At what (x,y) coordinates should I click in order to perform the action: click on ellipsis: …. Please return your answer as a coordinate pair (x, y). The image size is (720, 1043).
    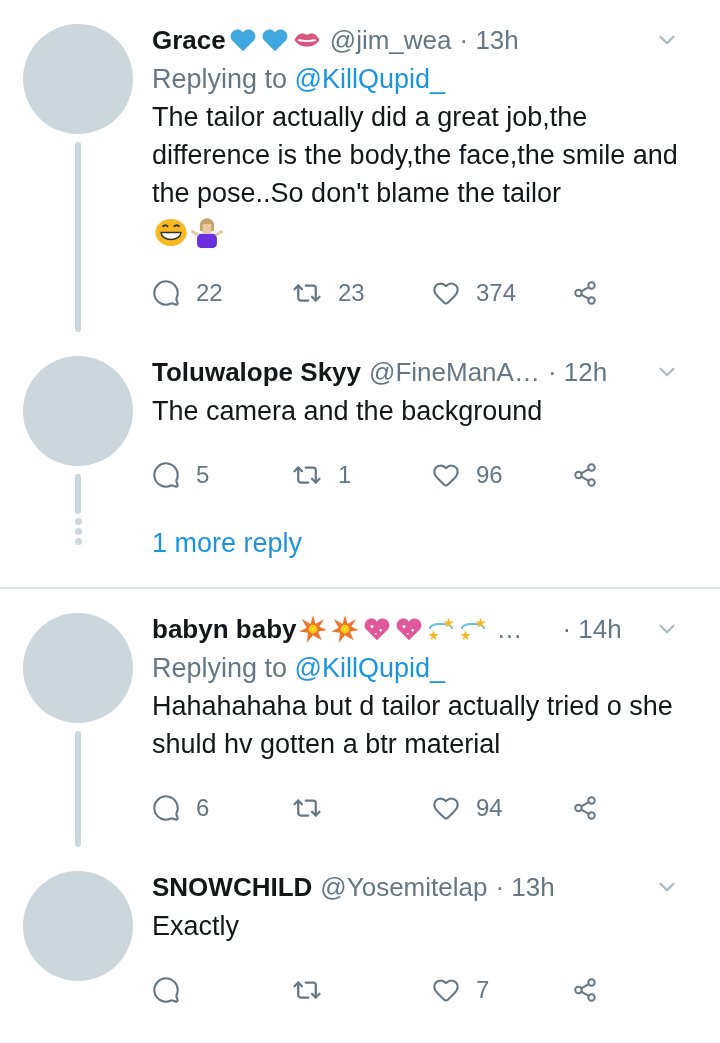
    Looking at the image, I should click on (509, 629).